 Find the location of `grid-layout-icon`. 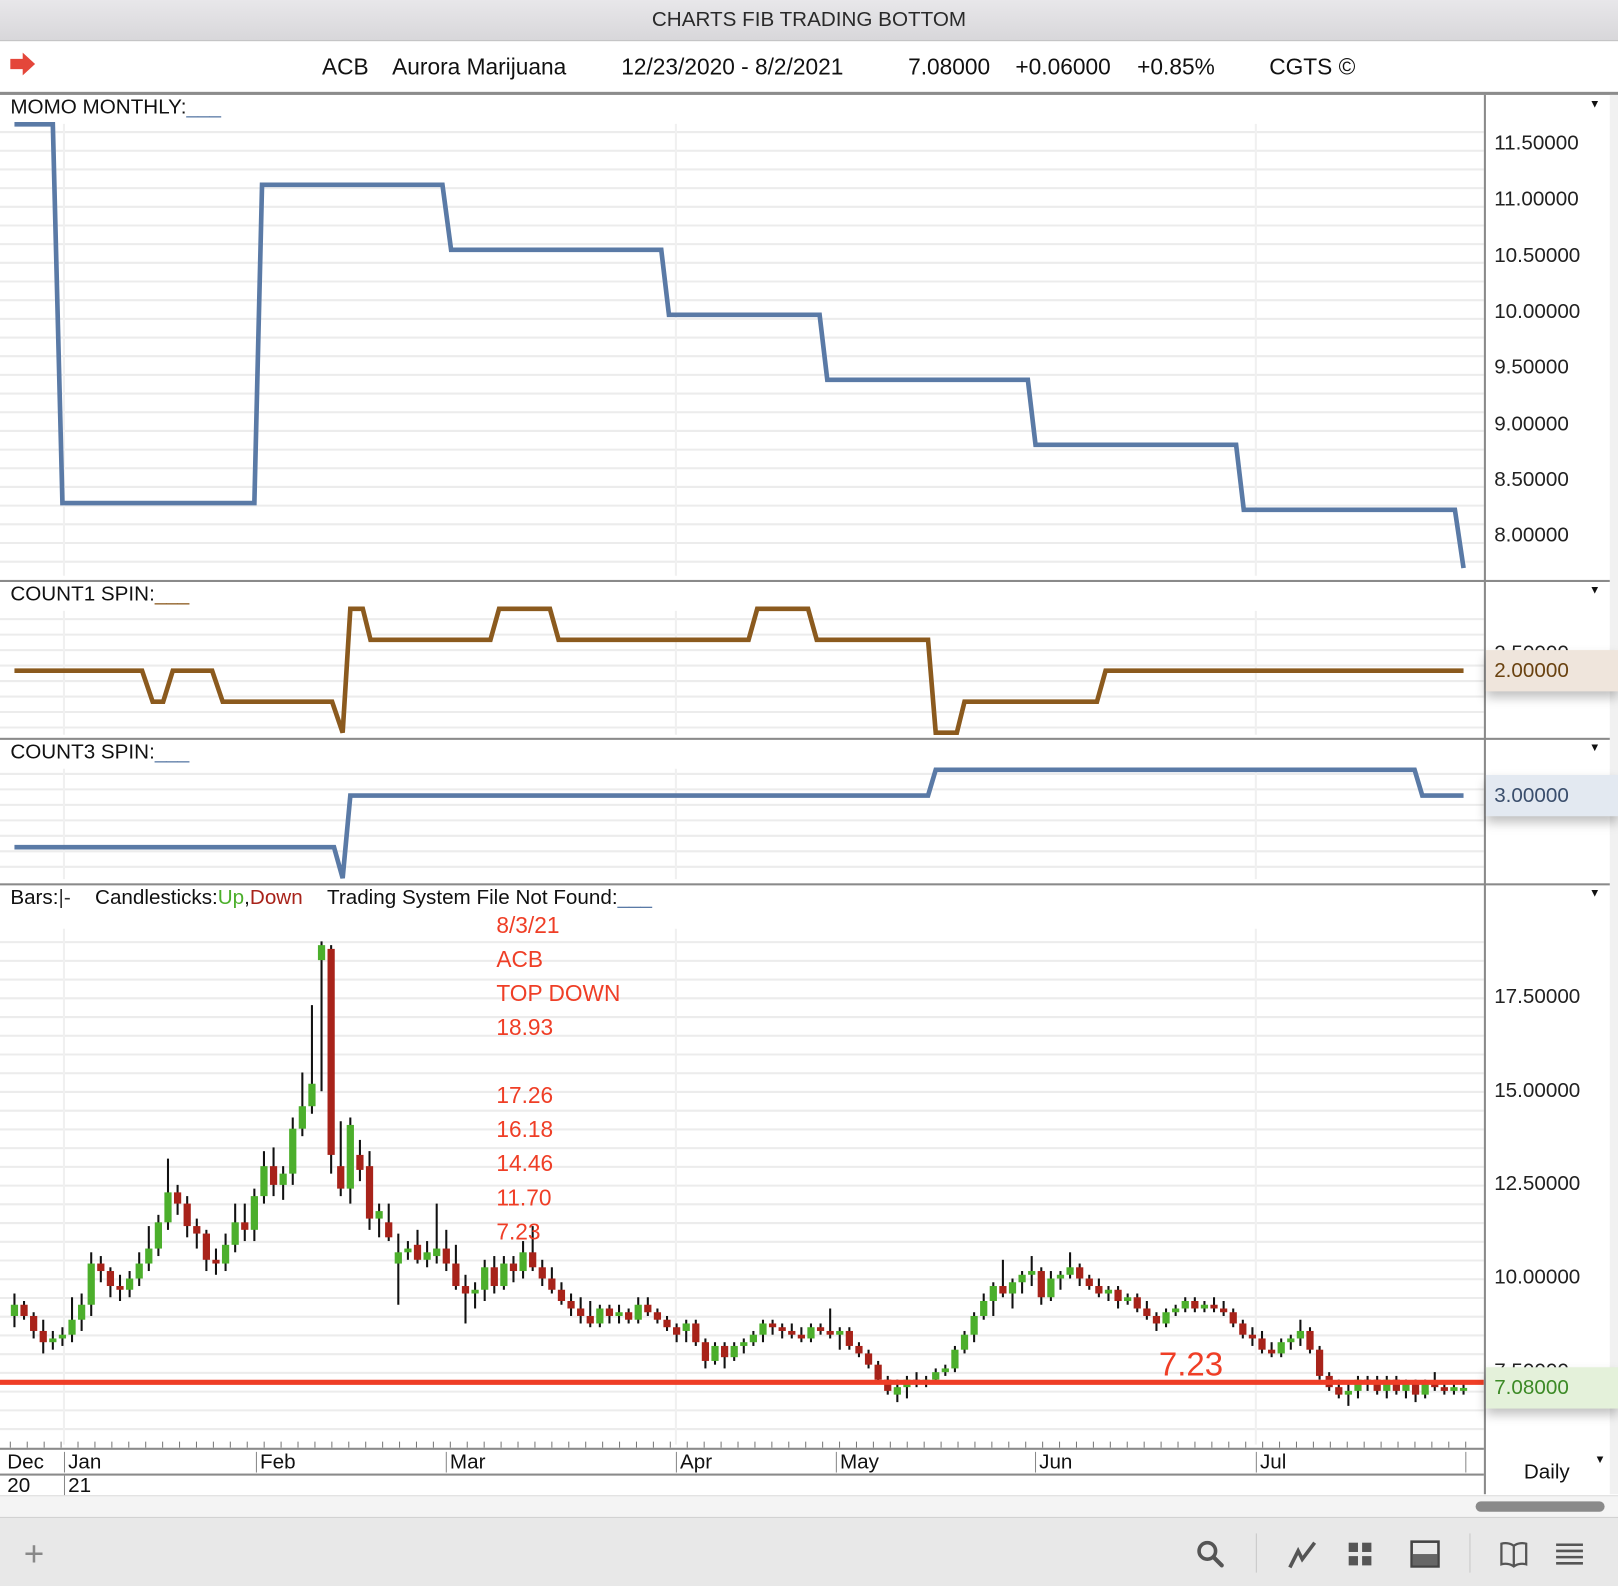

grid-layout-icon is located at coordinates (1360, 1554).